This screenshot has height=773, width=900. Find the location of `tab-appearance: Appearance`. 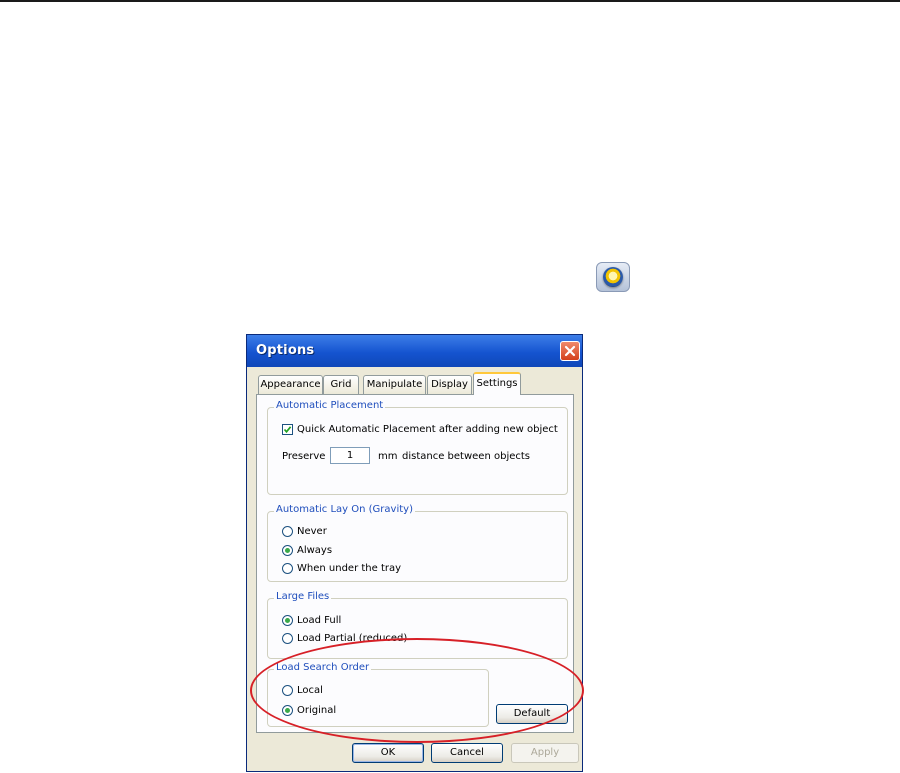

tab-appearance: Appearance is located at coordinates (290, 384).